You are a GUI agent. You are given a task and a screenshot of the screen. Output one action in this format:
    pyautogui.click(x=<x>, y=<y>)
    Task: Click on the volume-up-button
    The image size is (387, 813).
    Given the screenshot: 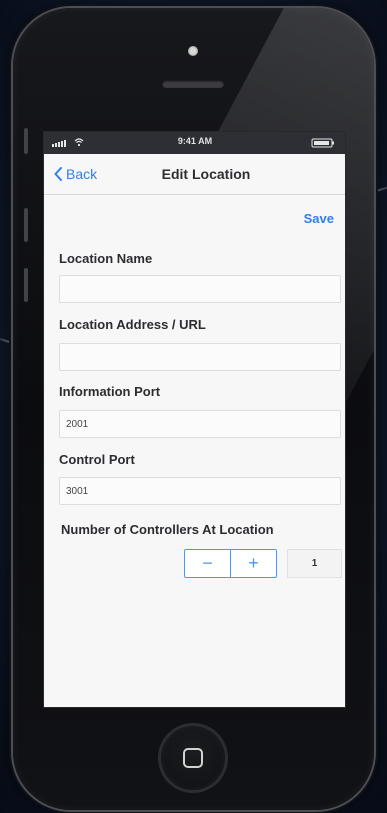 What is the action you would take?
    pyautogui.click(x=26, y=225)
    